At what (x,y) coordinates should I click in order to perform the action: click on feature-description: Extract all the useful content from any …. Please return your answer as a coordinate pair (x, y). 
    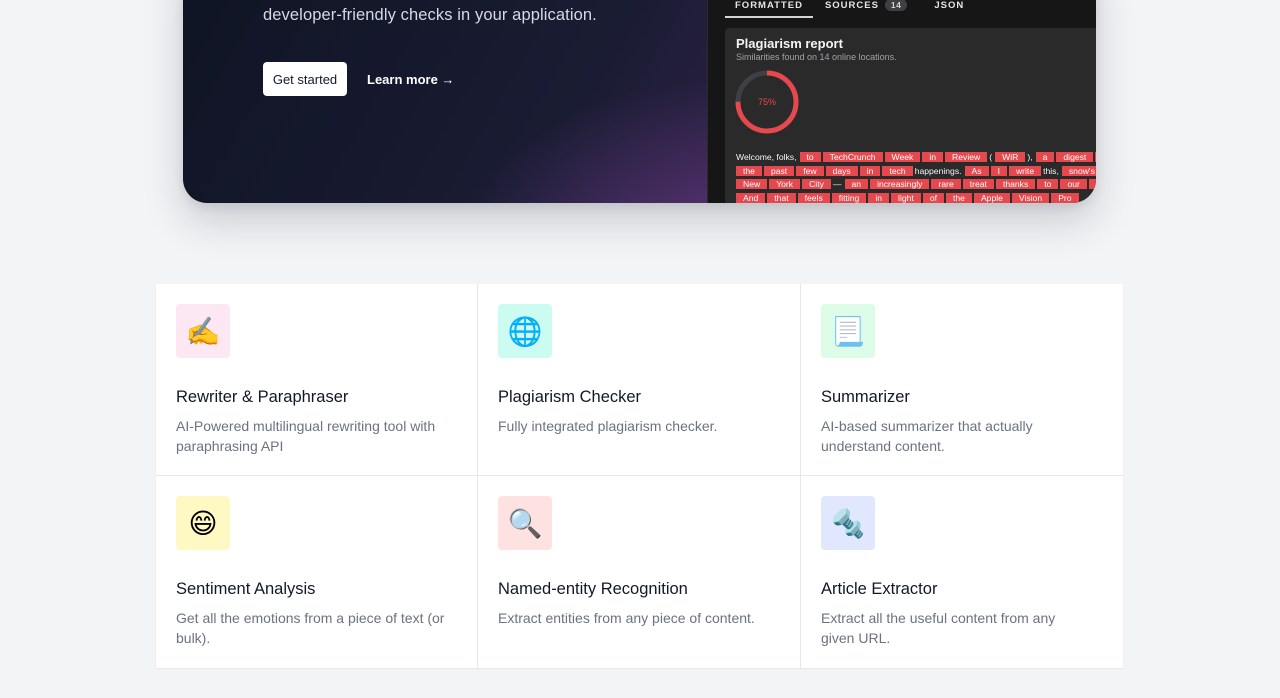
    Looking at the image, I should click on (938, 628).